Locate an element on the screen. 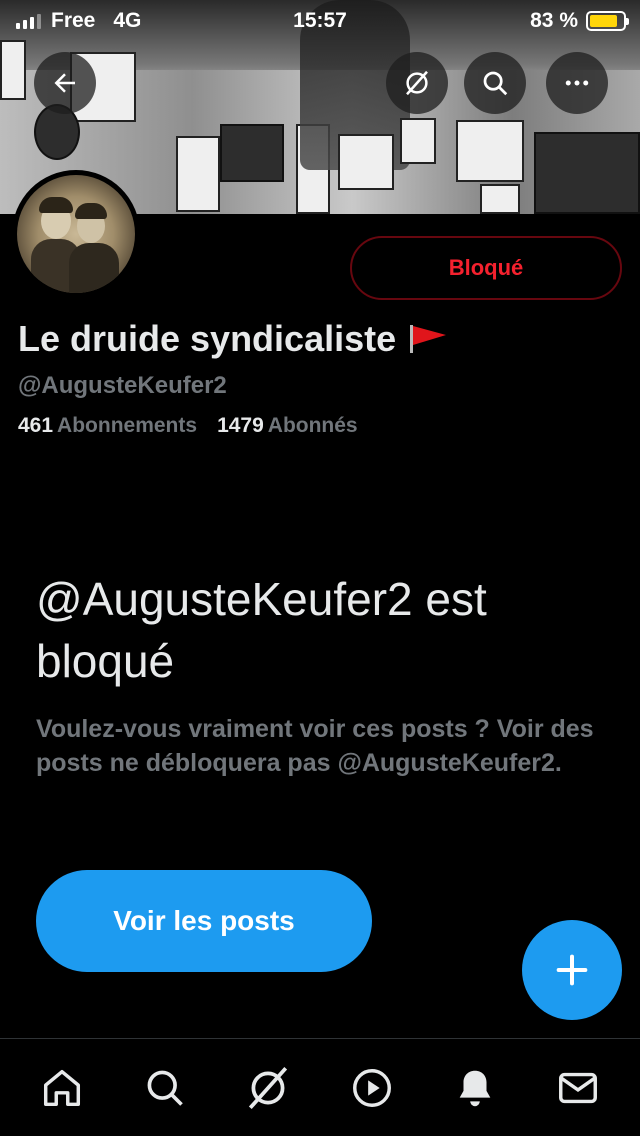  back-button is located at coordinates (65, 83).